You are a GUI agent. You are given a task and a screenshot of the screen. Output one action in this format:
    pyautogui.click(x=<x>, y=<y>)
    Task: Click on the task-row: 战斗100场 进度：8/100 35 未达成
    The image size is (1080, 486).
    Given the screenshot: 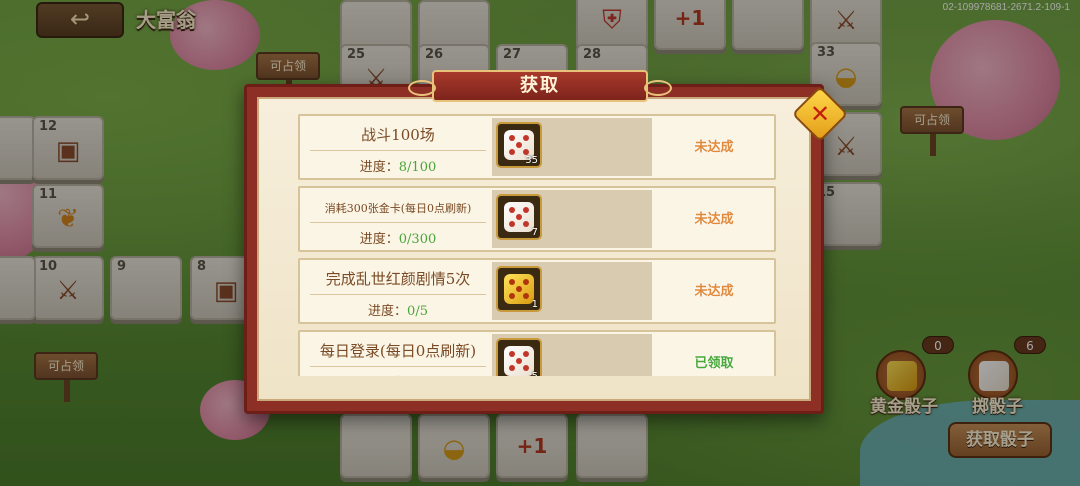 What is the action you would take?
    pyautogui.click(x=537, y=147)
    